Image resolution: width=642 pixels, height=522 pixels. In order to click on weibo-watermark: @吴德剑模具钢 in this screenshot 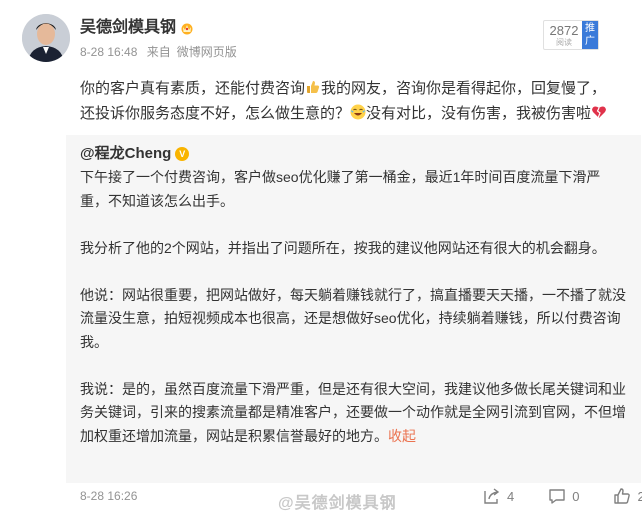, I will do `click(337, 503)`.